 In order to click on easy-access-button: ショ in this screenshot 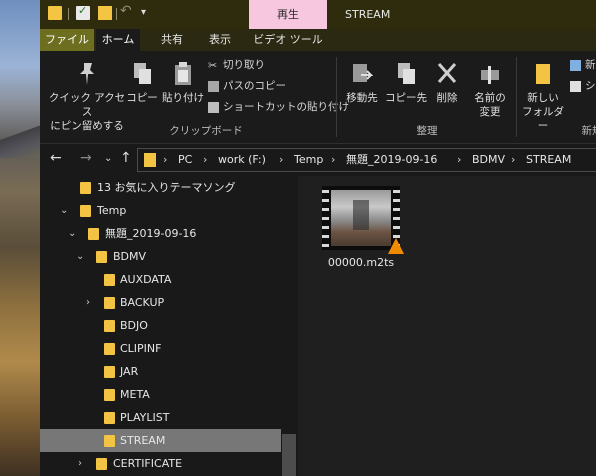, I will do `click(583, 86)`.